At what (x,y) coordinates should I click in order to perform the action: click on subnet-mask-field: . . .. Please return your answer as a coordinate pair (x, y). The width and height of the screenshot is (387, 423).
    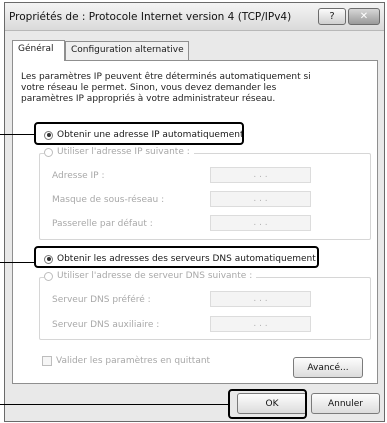
    Looking at the image, I should click on (260, 199).